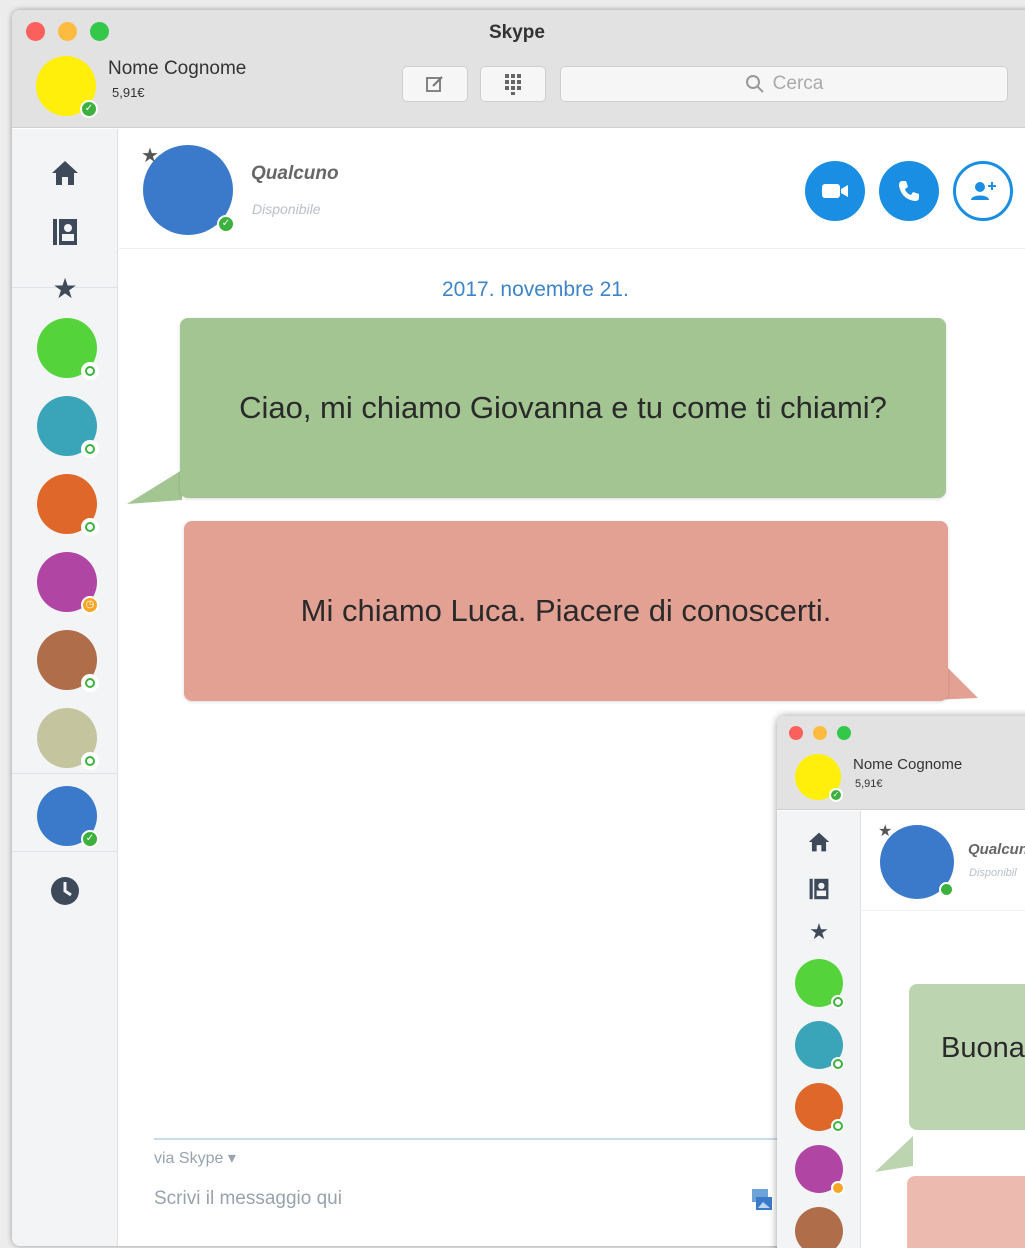 The image size is (1025, 1248). I want to click on sidebar: ★ ◷ ✓, so click(65, 687).